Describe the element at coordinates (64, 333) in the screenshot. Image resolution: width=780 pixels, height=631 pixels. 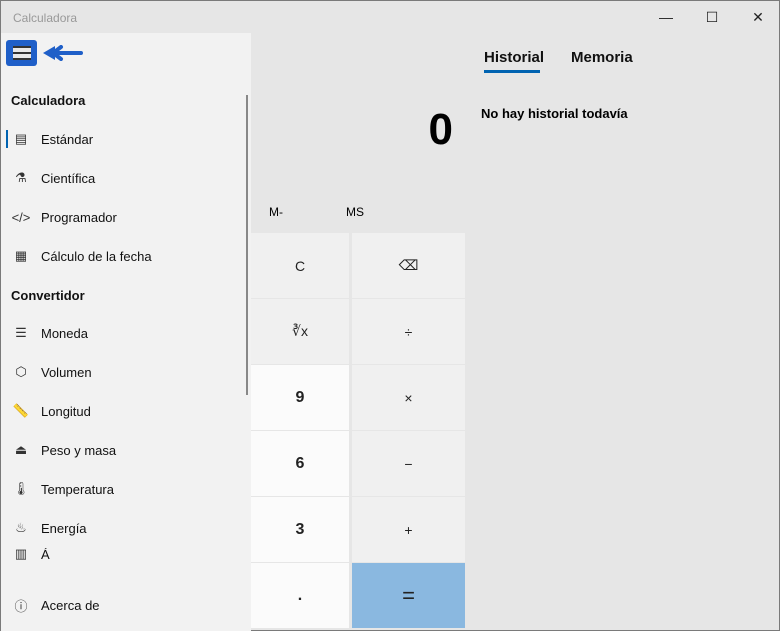
I see `nav-item-label: Moneda` at that location.